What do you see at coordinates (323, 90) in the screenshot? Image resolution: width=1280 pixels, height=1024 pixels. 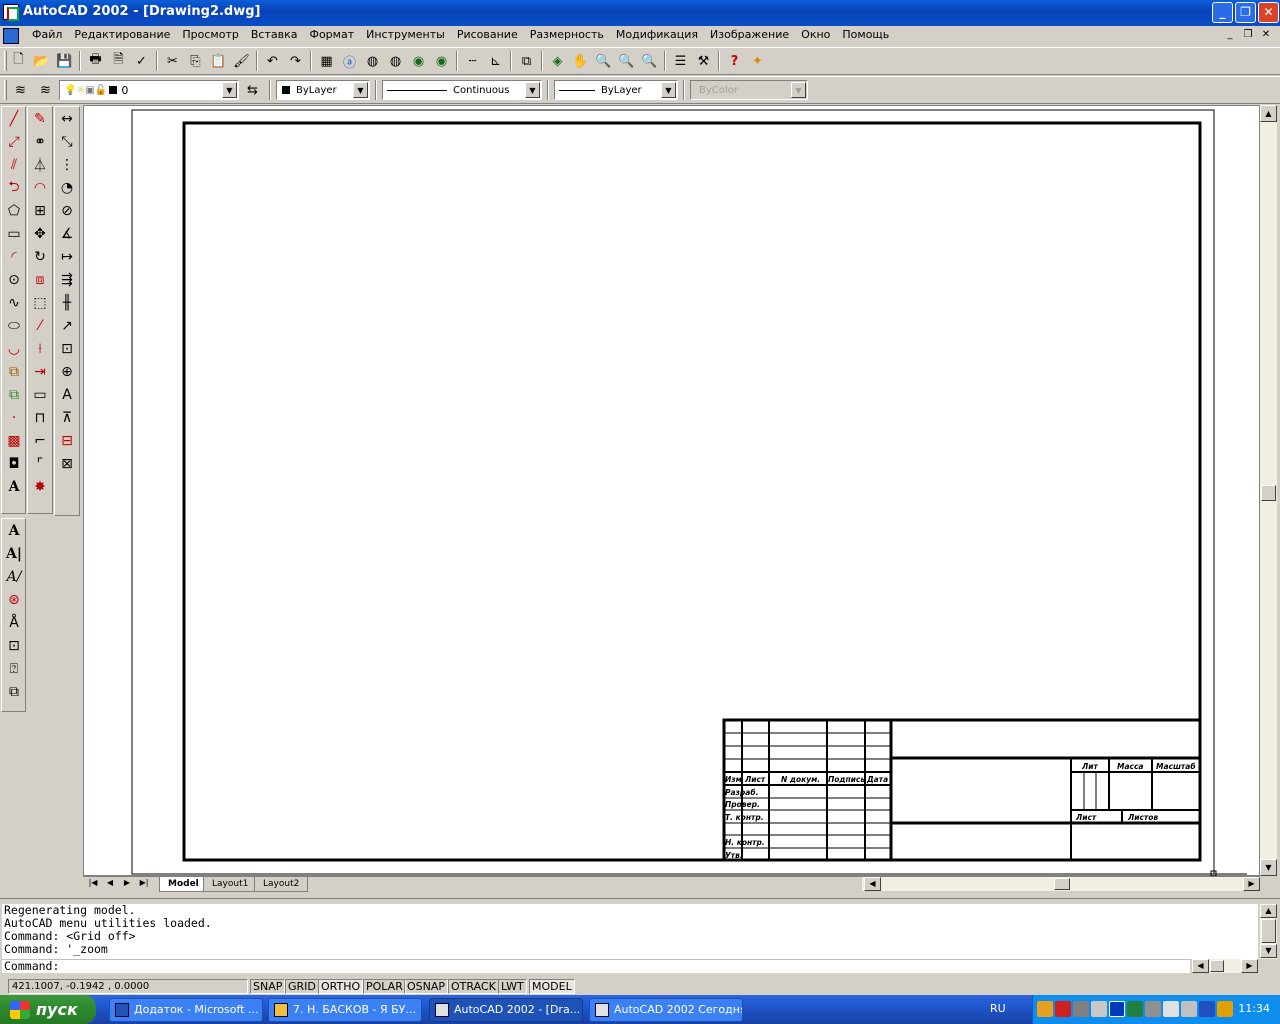 I see `color-dropdown: ByLayer ▼` at bounding box center [323, 90].